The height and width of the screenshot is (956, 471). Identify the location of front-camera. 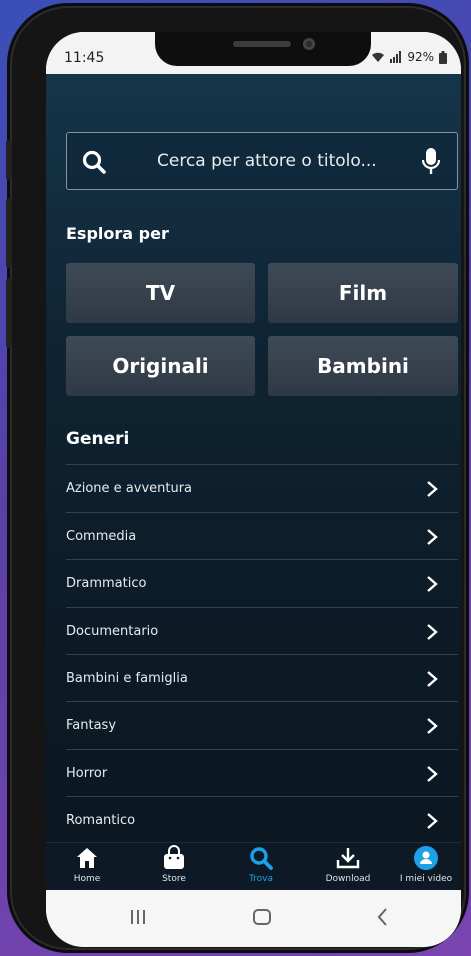
(309, 44).